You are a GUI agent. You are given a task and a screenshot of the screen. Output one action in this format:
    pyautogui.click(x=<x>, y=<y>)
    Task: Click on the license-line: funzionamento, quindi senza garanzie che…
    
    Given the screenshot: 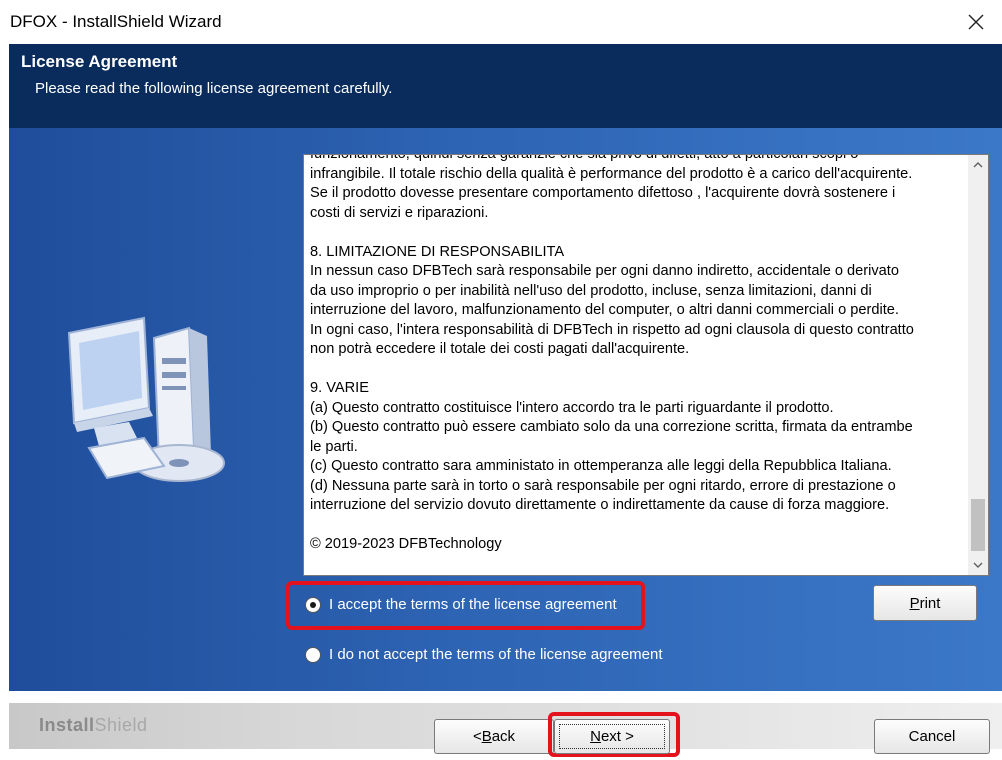 What is the action you would take?
    pyautogui.click(x=633, y=160)
    